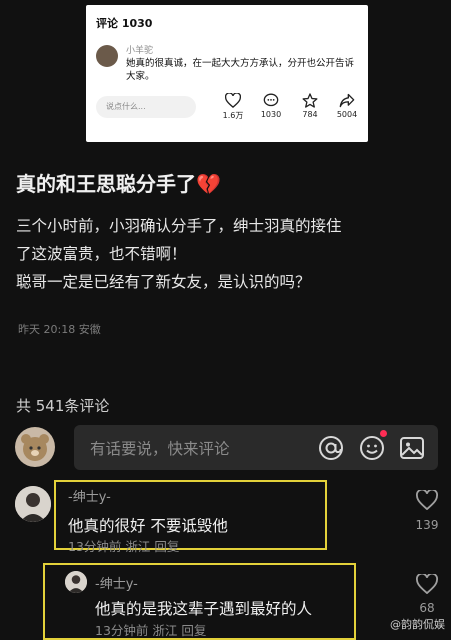 This screenshot has width=451, height=640. Describe the element at coordinates (59, 329) in the screenshot. I see `post-meta: 昨天 20:18 安徽` at that location.